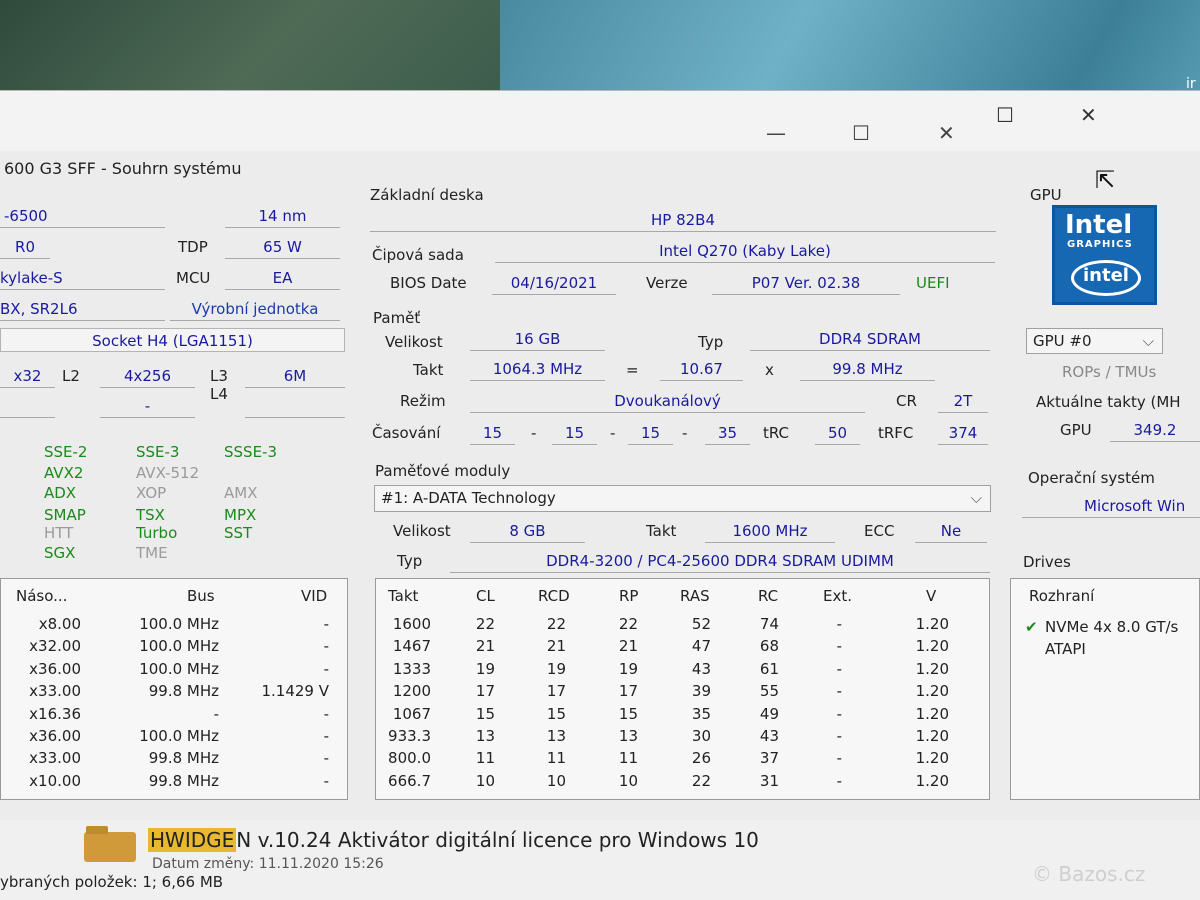 The image size is (1200, 900). Describe the element at coordinates (55, 668) in the screenshot. I see `clock-cell: x36.00` at that location.